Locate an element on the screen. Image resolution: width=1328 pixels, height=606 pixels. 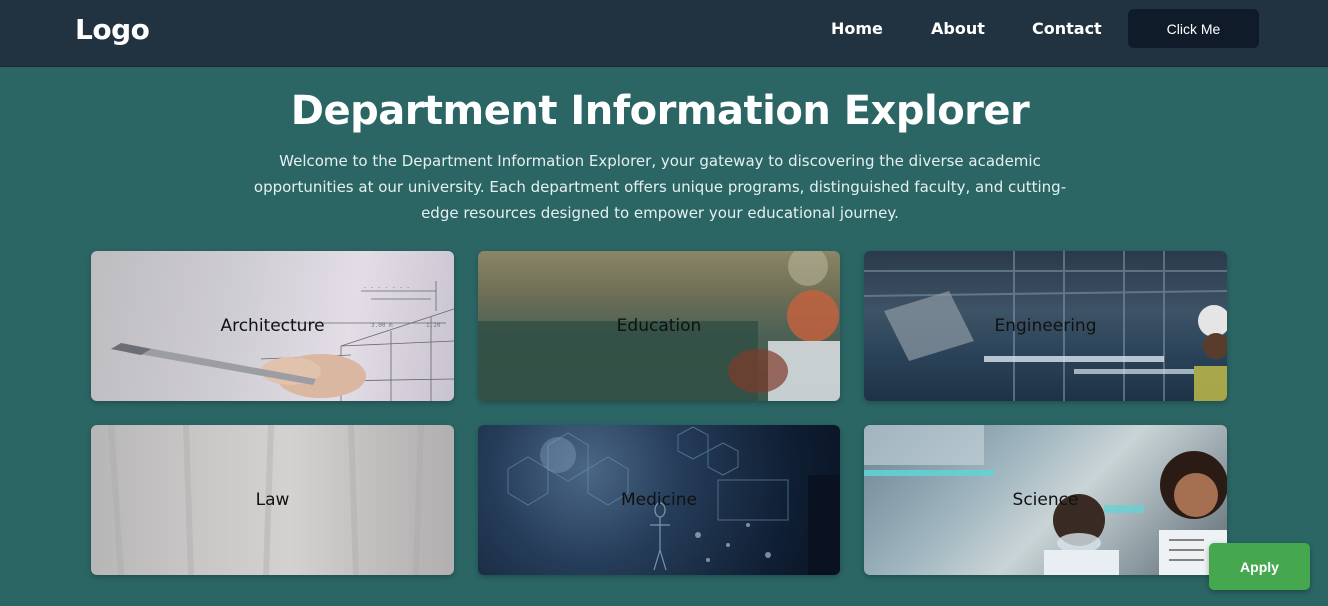
department-label: Medicine is located at coordinates (659, 500).